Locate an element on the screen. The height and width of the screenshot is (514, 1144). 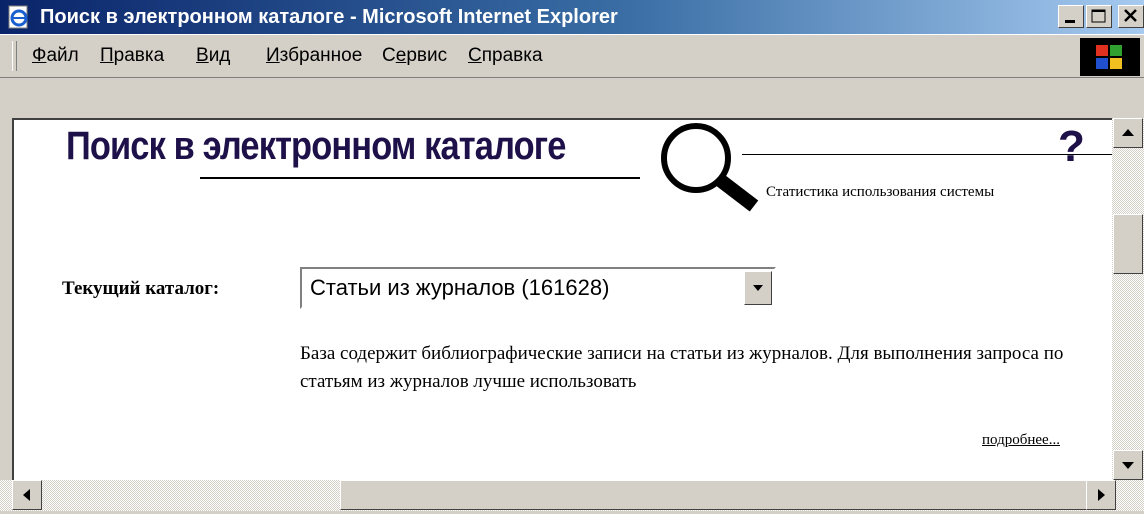
menu-bar: Файл Правка Вид Избранное Сервис Справка is located at coordinates (572, 56).